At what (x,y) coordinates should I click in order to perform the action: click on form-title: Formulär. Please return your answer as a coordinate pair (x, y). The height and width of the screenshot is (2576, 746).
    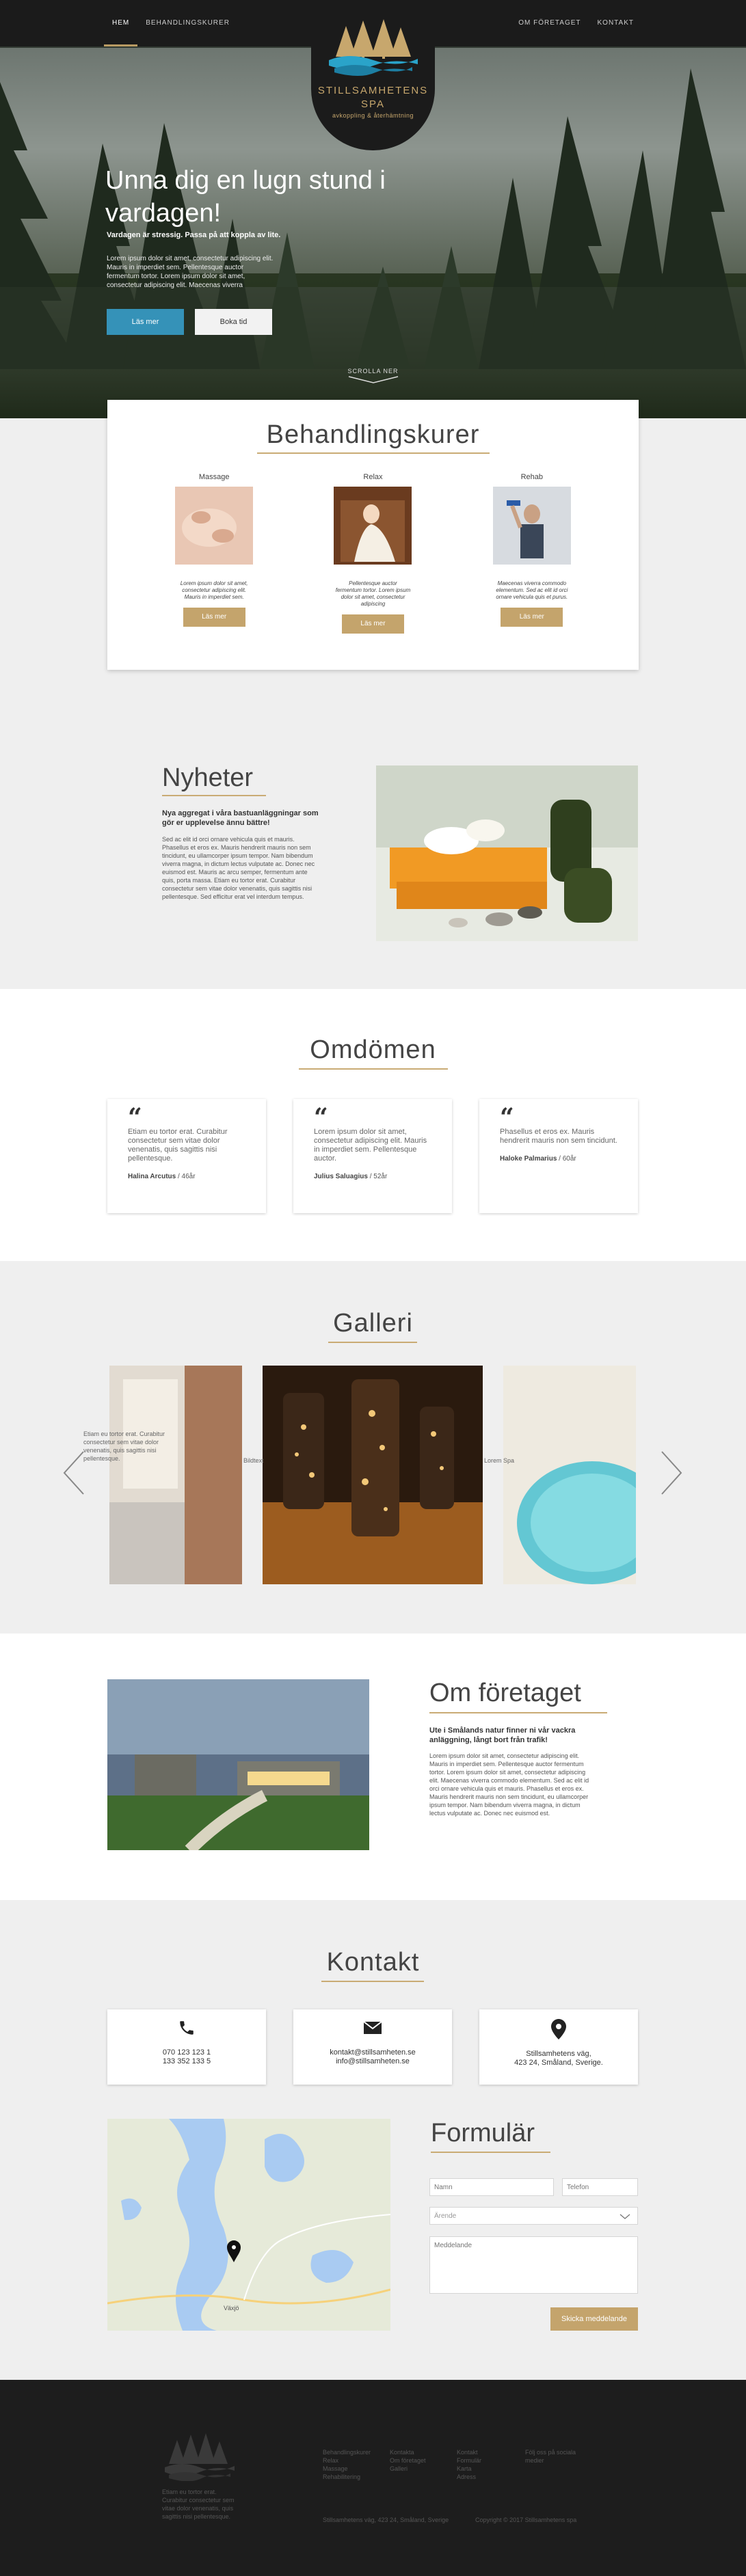
    Looking at the image, I should click on (483, 2133).